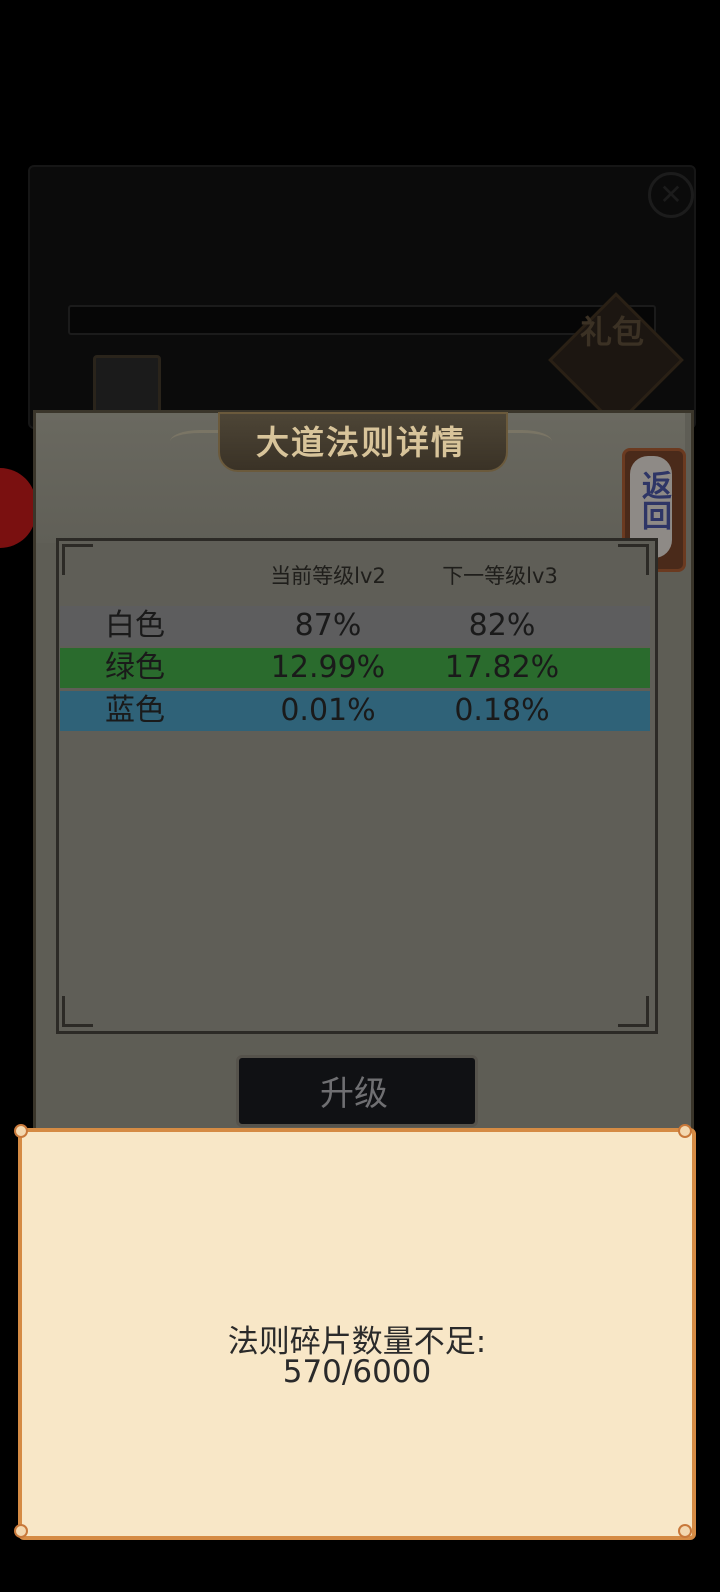  Describe the element at coordinates (500, 576) in the screenshot. I see `header-next-level: 下一等级lv3` at that location.